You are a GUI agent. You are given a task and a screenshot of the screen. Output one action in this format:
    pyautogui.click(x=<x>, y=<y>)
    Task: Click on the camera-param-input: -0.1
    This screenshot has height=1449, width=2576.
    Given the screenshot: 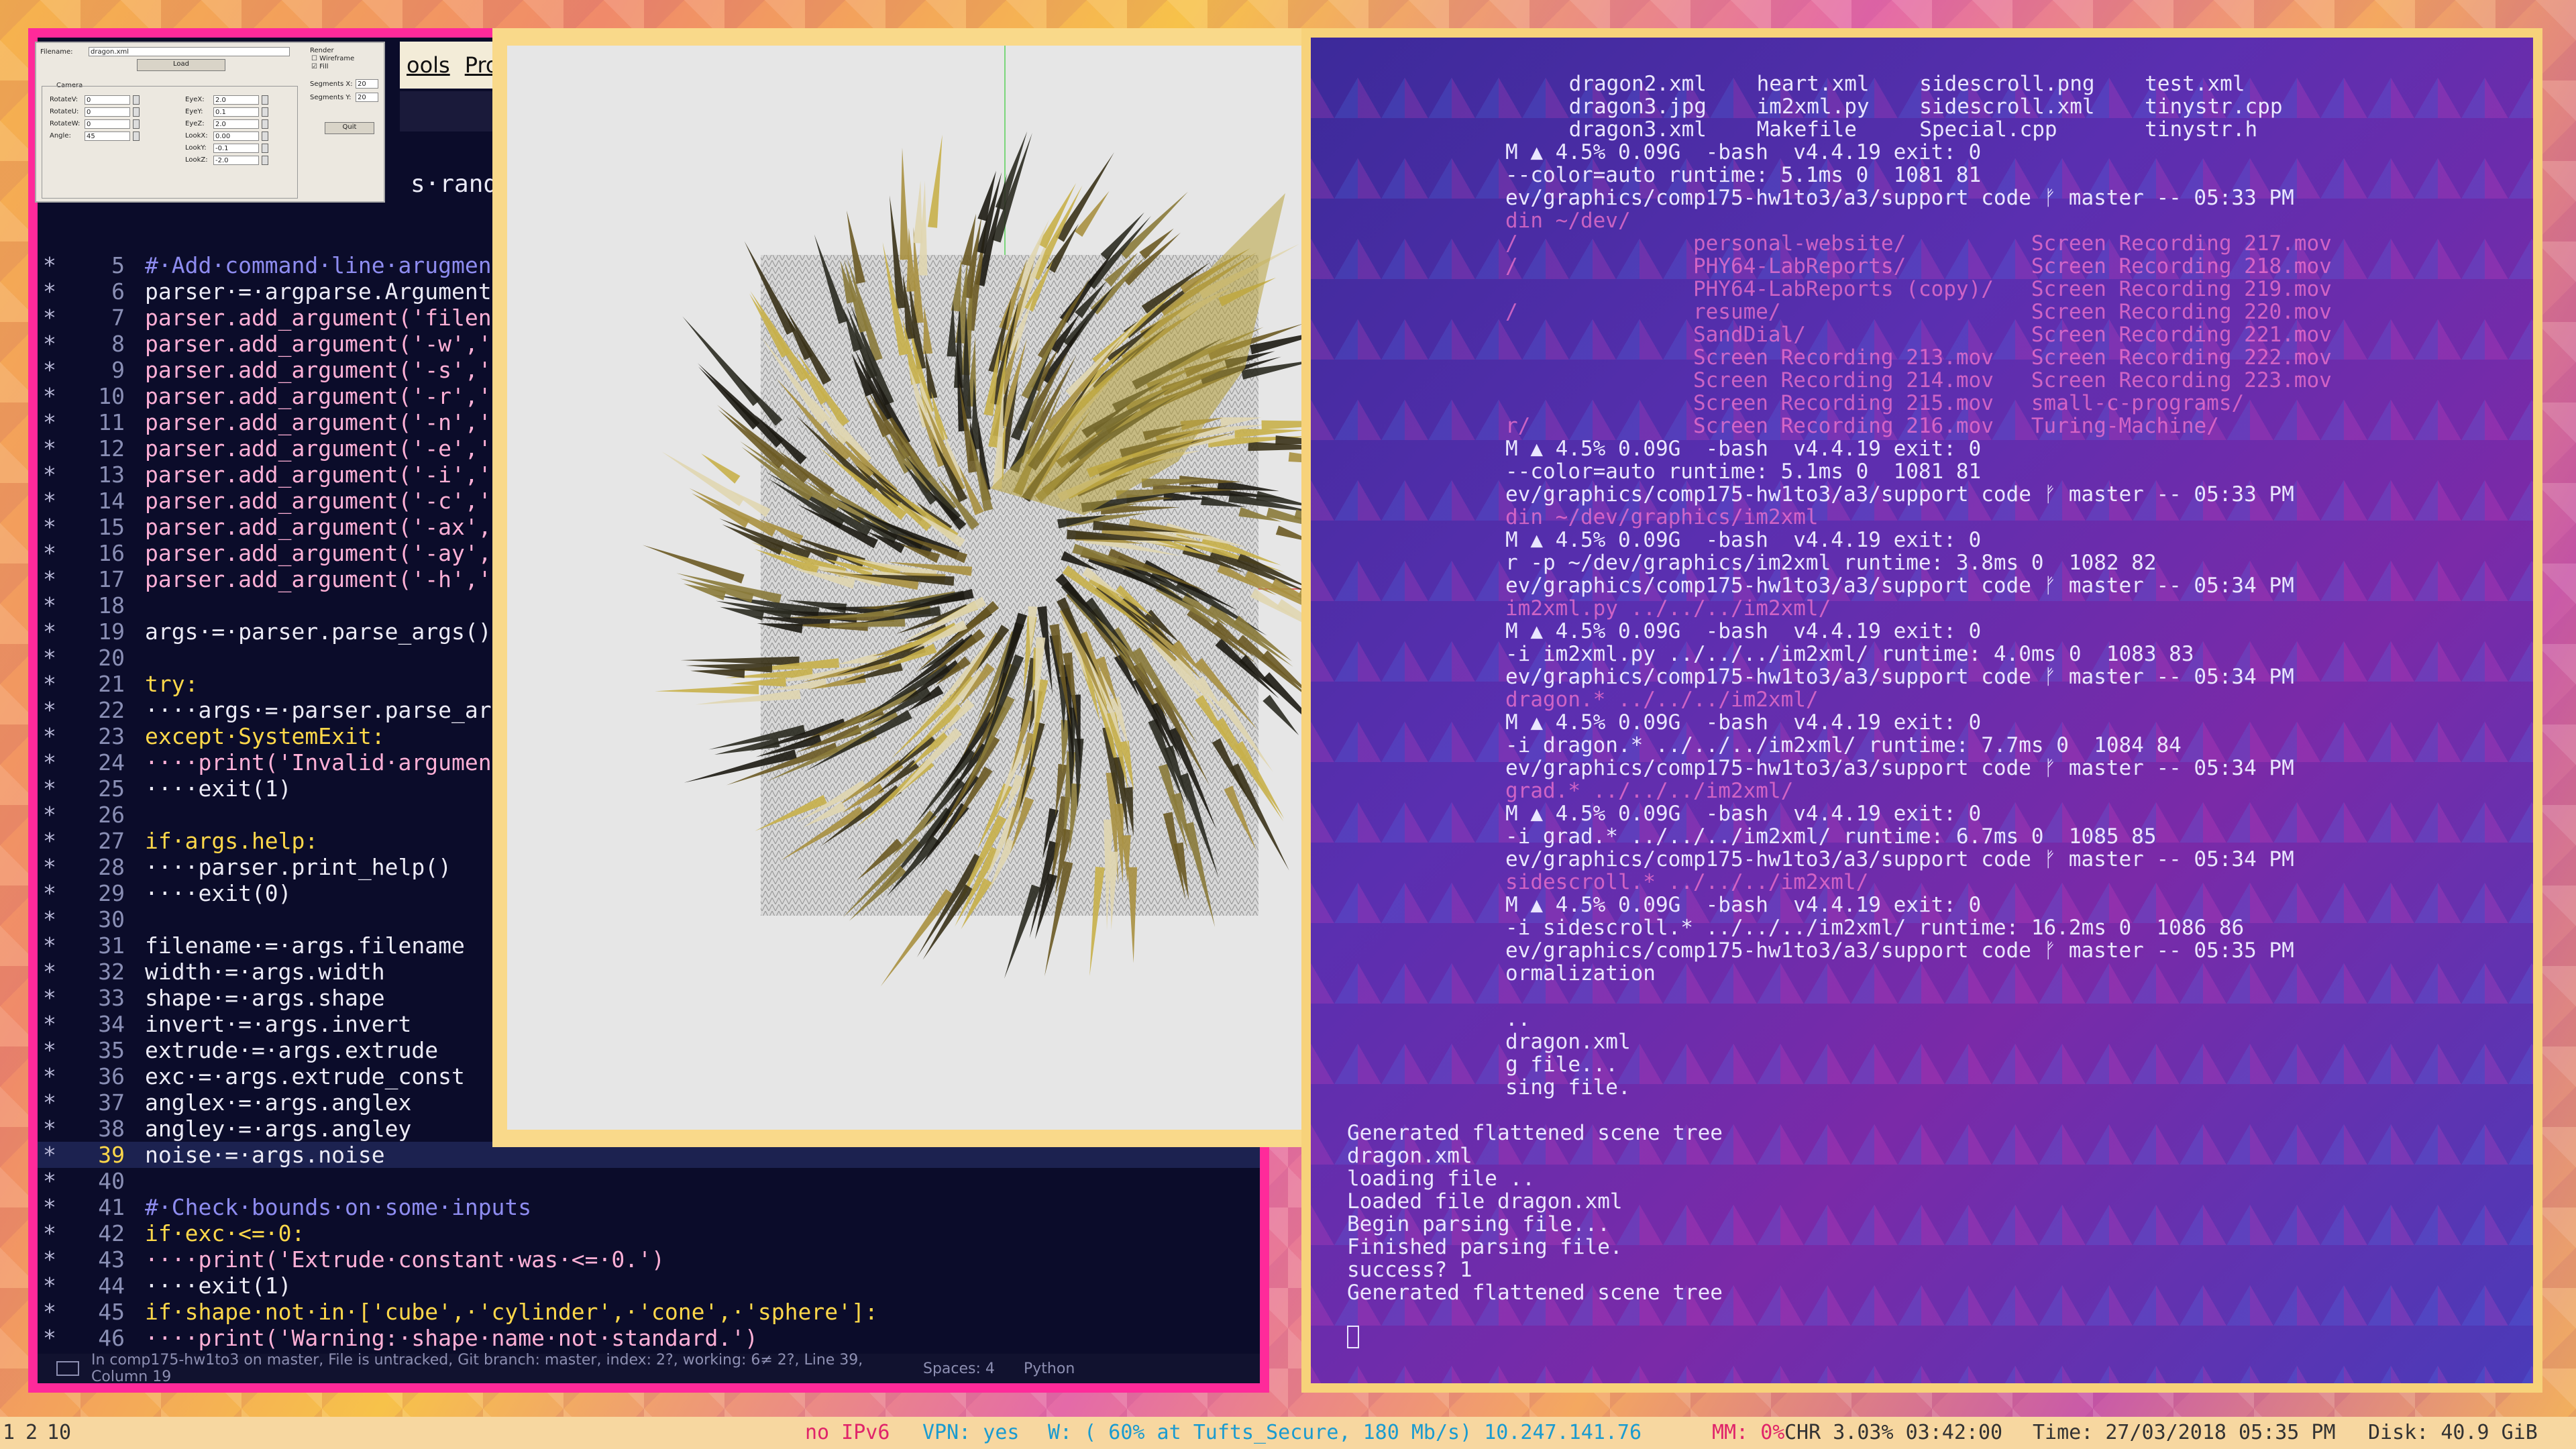 What is the action you would take?
    pyautogui.click(x=236, y=148)
    